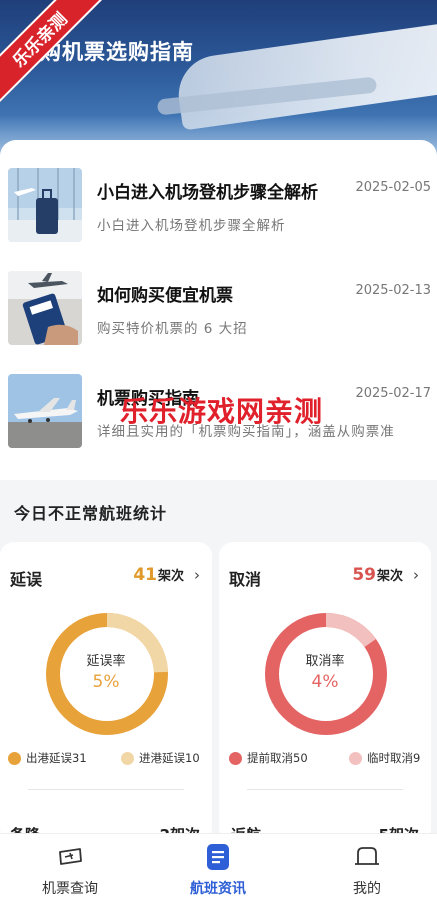  What do you see at coordinates (106, 661) in the screenshot?
I see `delay-rate-label: 延误率` at bounding box center [106, 661].